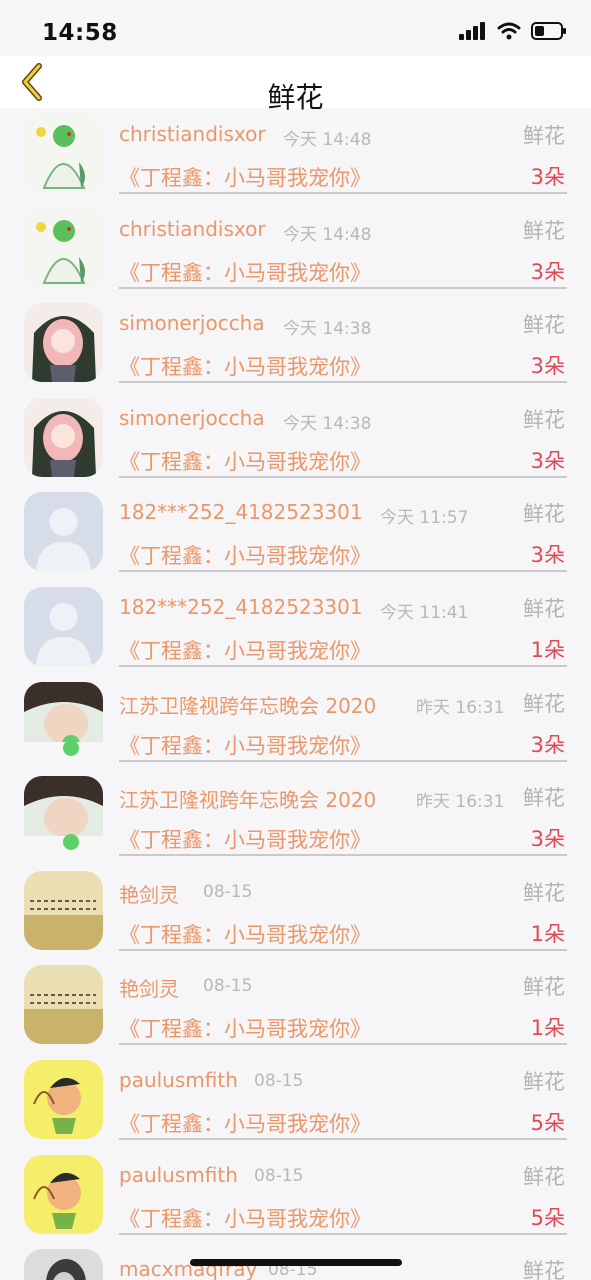 The height and width of the screenshot is (1280, 591). Describe the element at coordinates (472, 31) in the screenshot. I see `cellular-signal-icon` at that location.